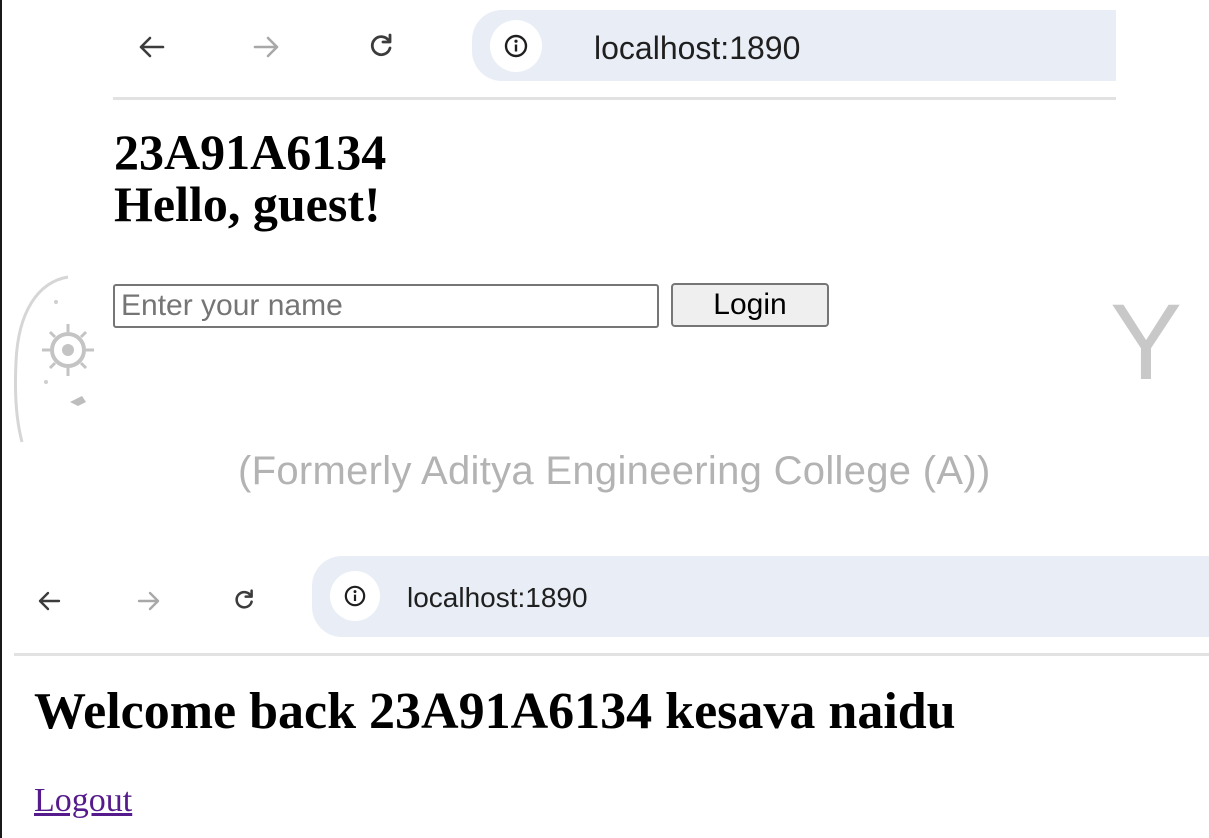 The width and height of the screenshot is (1209, 838). What do you see at coordinates (247, 204) in the screenshot?
I see `greeting: Hello, guest!` at bounding box center [247, 204].